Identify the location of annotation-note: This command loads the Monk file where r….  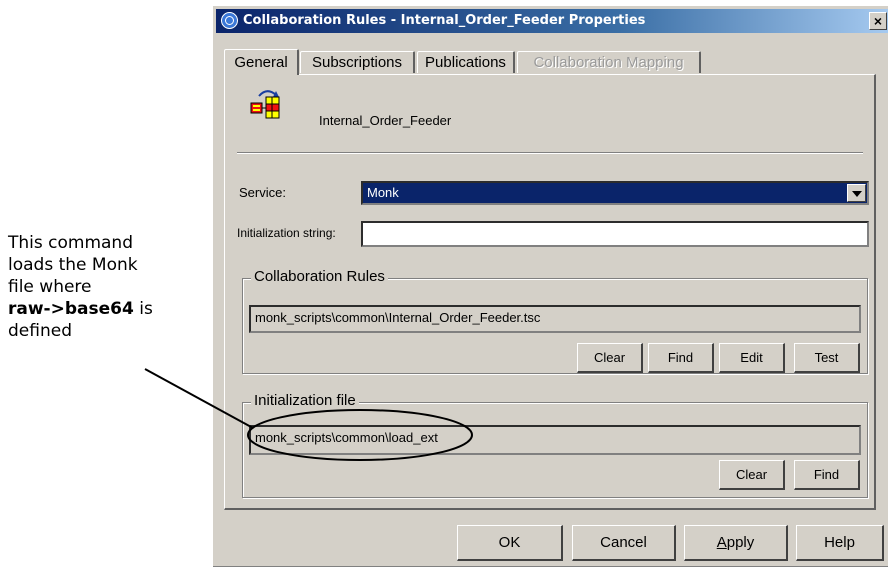
(105, 287).